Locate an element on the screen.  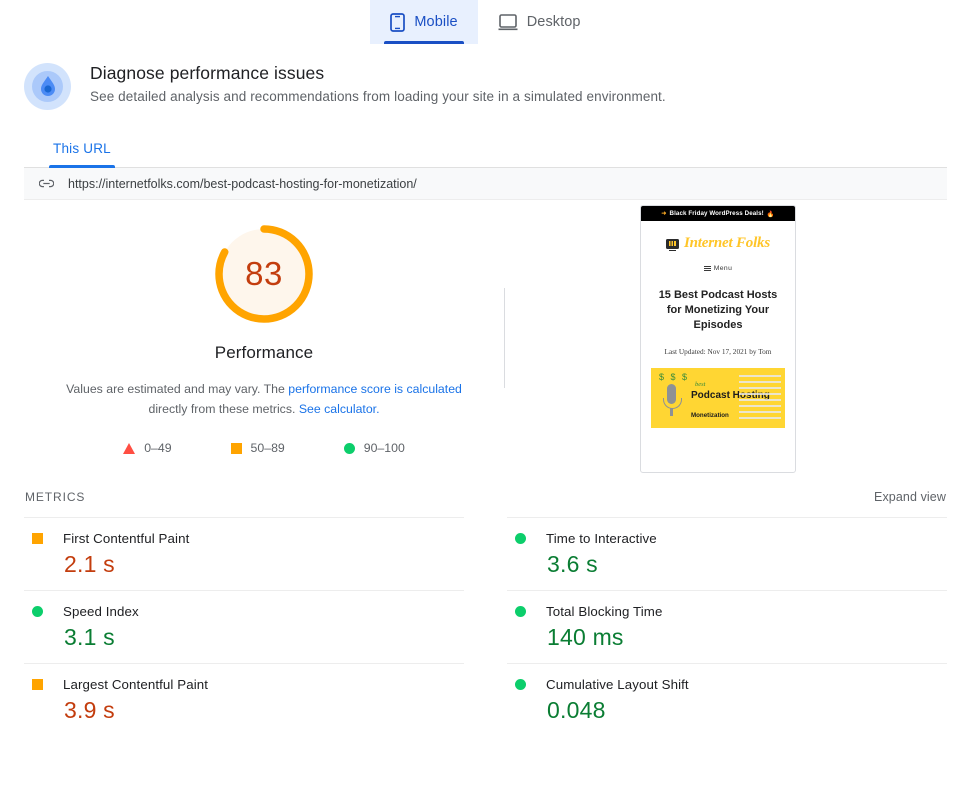
url-tab-strip: This URL is located at coordinates (485, 154).